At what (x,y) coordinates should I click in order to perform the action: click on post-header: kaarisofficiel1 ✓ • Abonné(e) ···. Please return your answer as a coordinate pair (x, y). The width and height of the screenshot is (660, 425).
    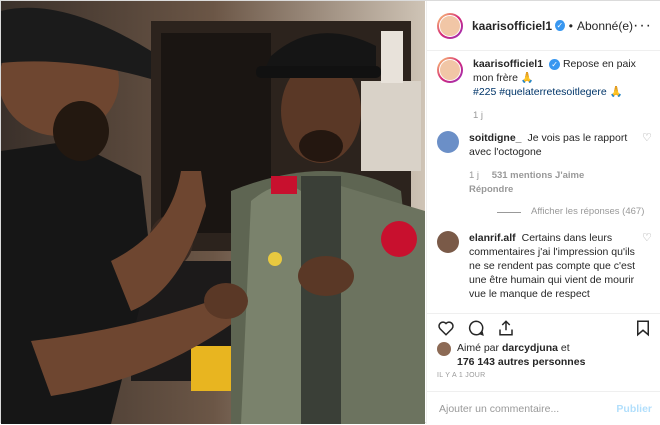
    Looking at the image, I should click on (543, 26).